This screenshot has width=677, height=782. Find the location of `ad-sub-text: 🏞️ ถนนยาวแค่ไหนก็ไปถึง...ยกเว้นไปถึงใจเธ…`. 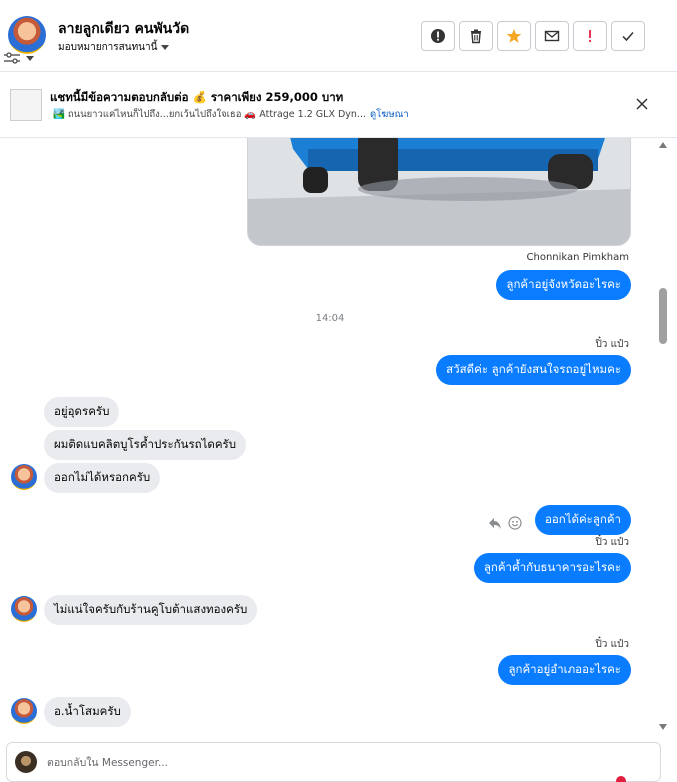

ad-sub-text: 🏞️ ถนนยาวแค่ไหนก็ไปถึง...ยกเว้นไปถึงใจเธ… is located at coordinates (209, 114).